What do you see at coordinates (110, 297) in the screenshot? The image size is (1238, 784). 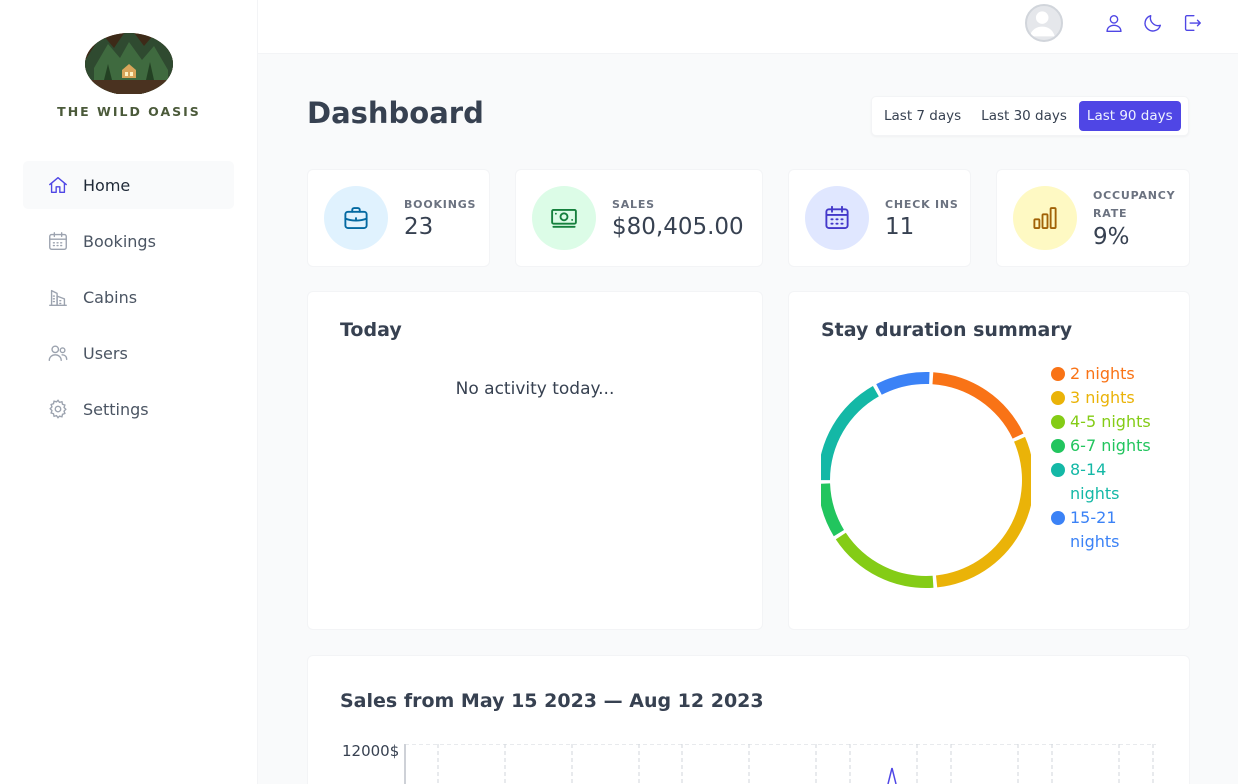 I see `sidebar-item-label: Cabins` at bounding box center [110, 297].